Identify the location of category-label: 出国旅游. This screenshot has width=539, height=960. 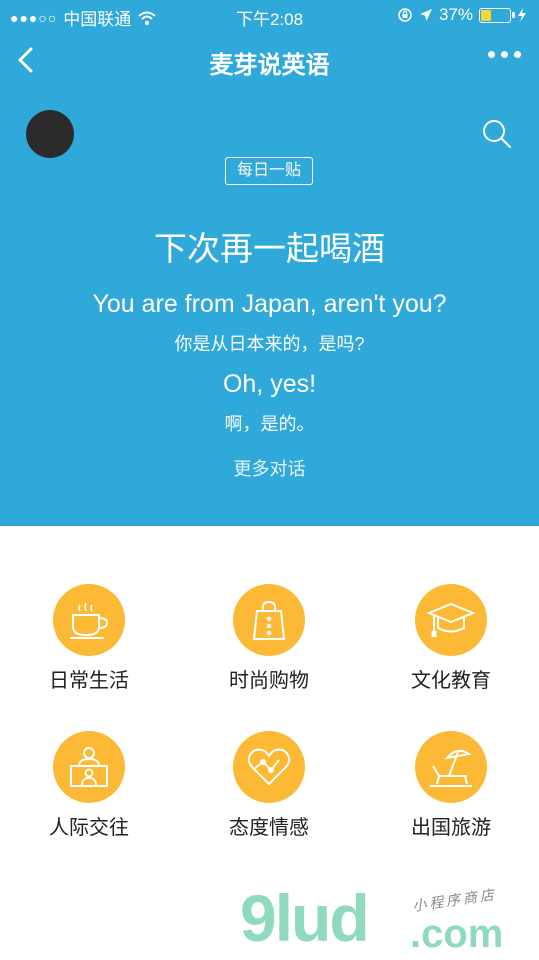
(451, 828).